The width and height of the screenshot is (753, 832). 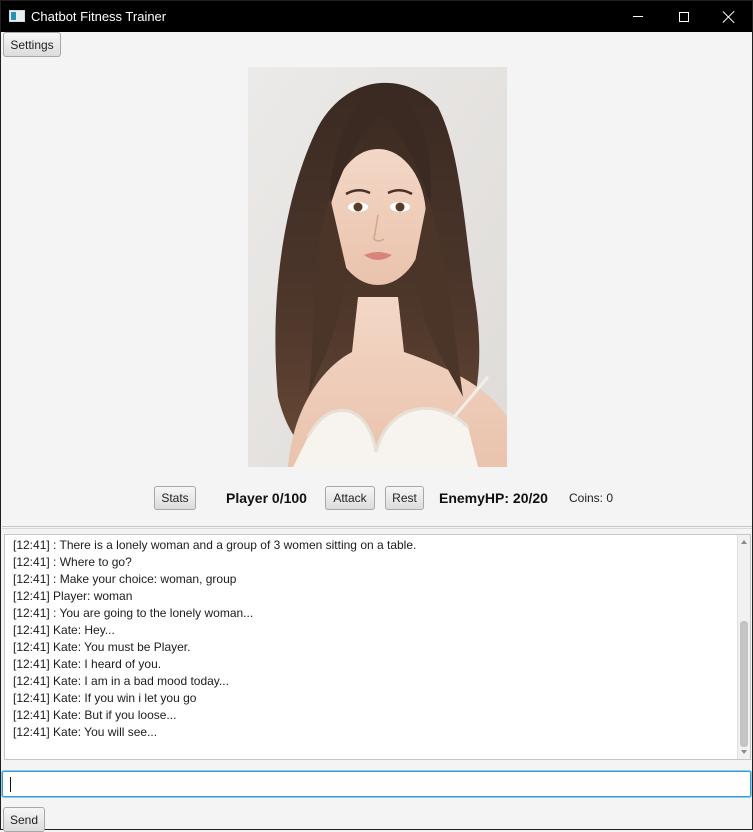 What do you see at coordinates (87, 664) in the screenshot?
I see `chat-line: [12:41] Kate: I heard of you.` at bounding box center [87, 664].